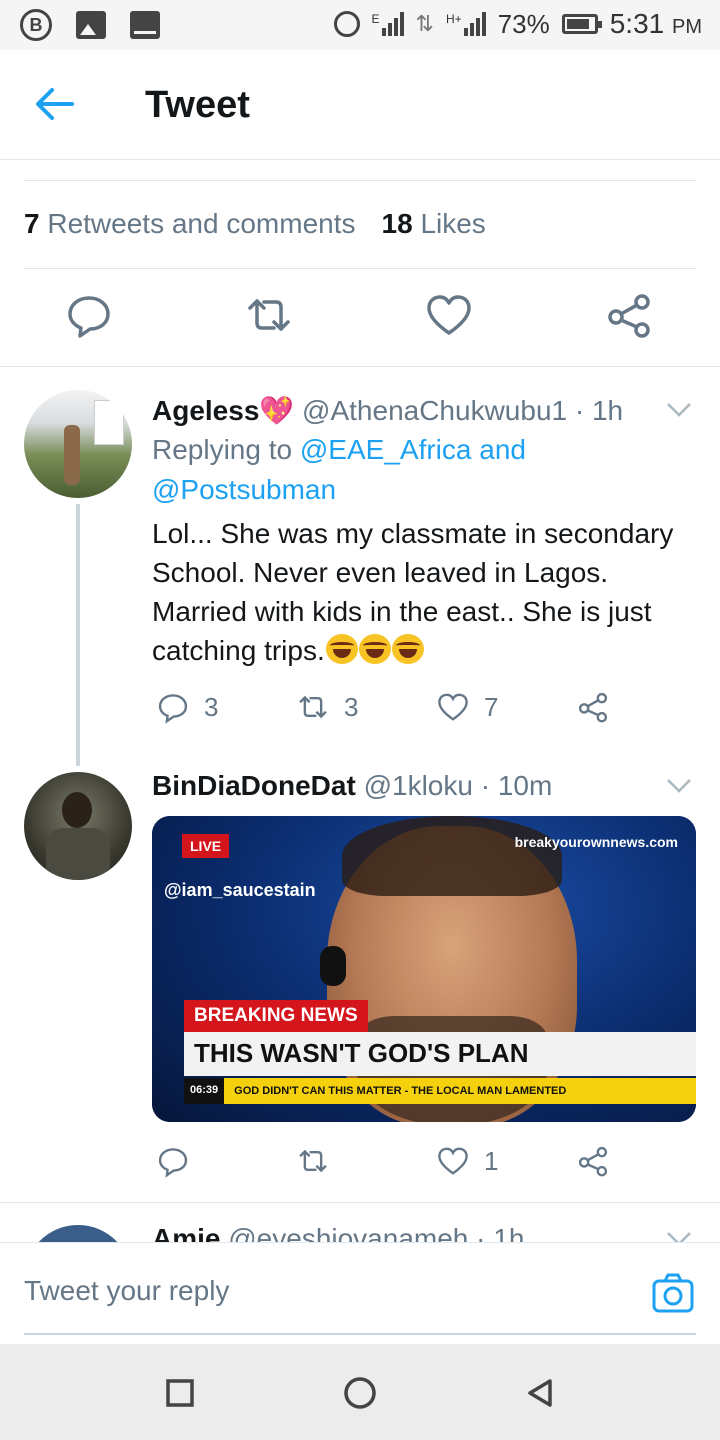 This screenshot has height=1440, width=720. I want to click on timestamp: · 10m, so click(516, 785).